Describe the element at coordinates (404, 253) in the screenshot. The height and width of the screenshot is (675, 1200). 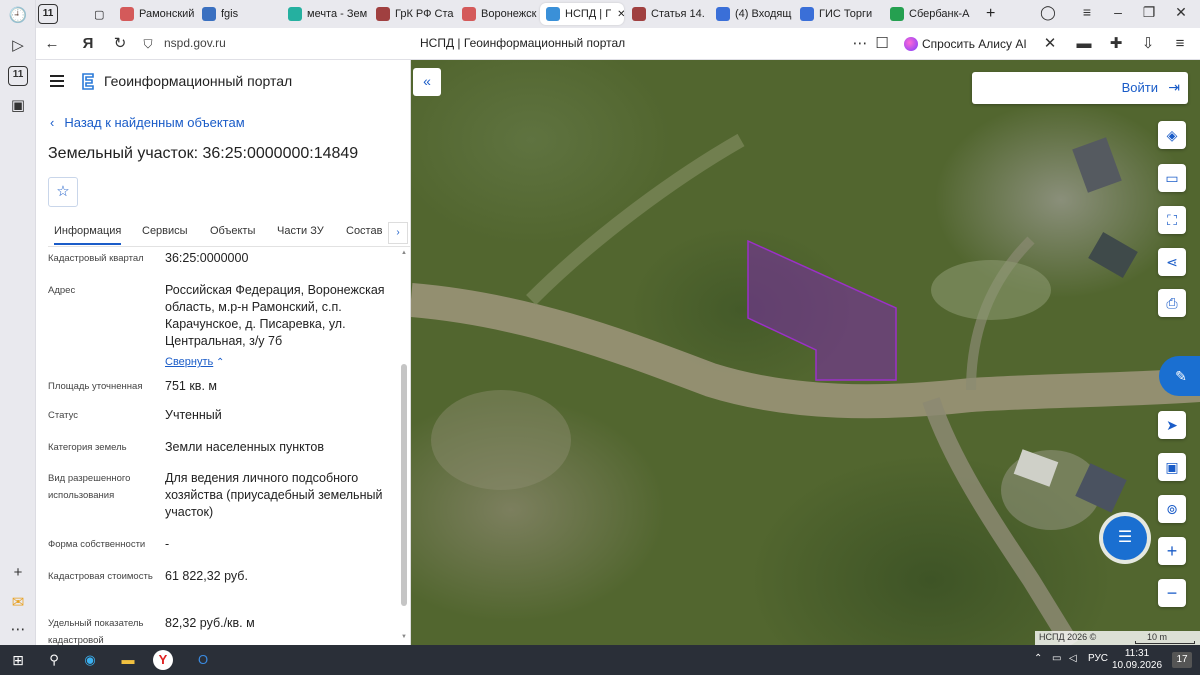
I see `scroll-up-icon: ▲` at that location.